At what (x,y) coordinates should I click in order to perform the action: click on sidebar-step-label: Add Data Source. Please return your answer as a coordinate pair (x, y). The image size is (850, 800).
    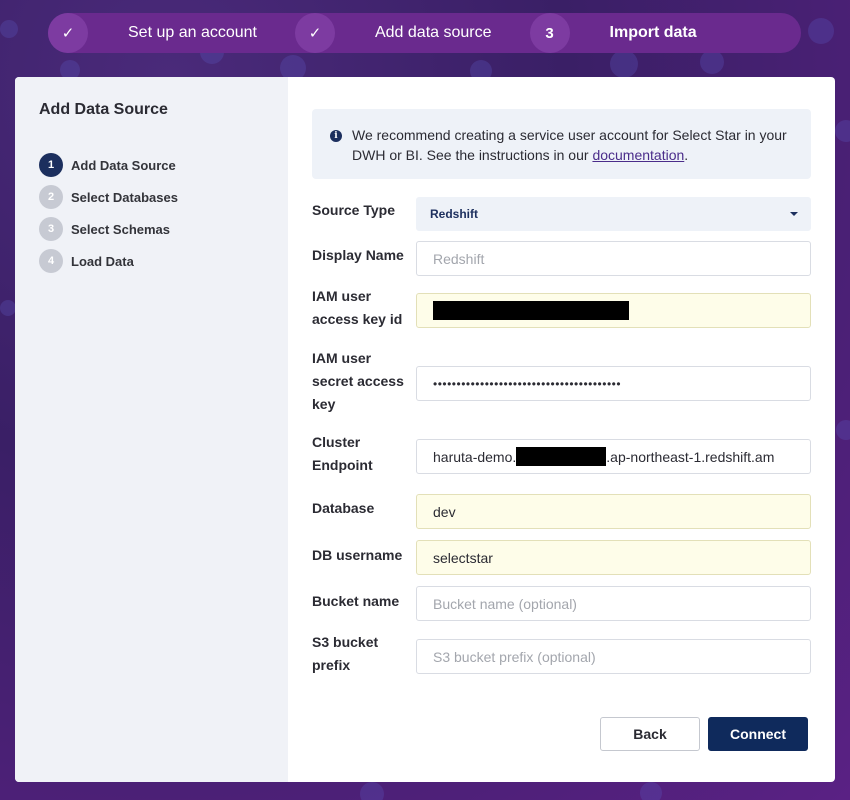
    Looking at the image, I should click on (123, 165).